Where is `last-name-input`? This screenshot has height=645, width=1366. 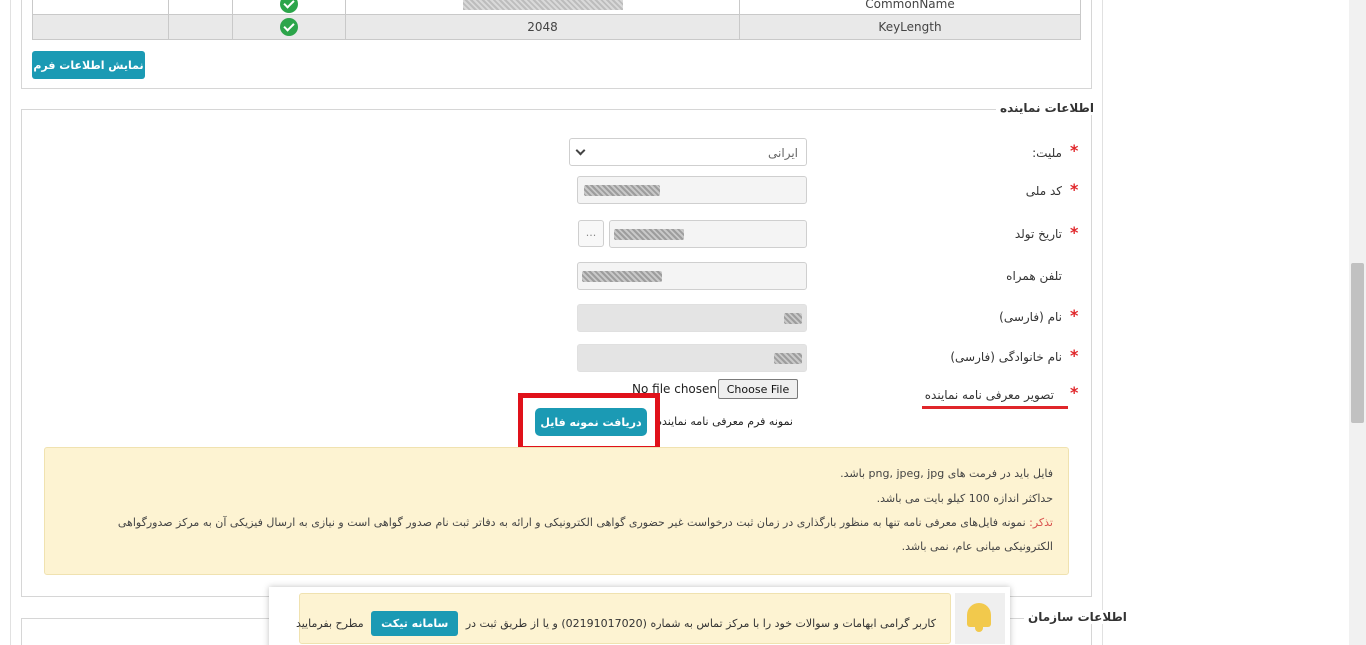
last-name-input is located at coordinates (692, 358).